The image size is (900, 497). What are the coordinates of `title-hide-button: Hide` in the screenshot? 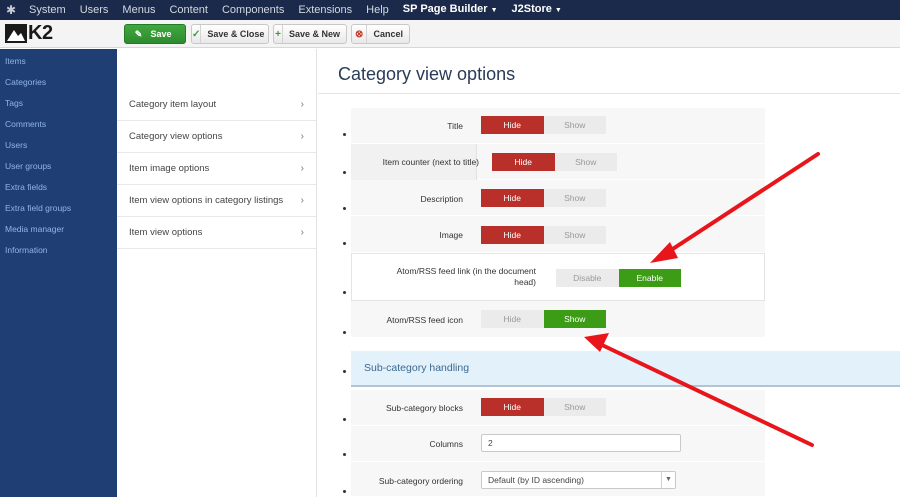 It's located at (512, 125).